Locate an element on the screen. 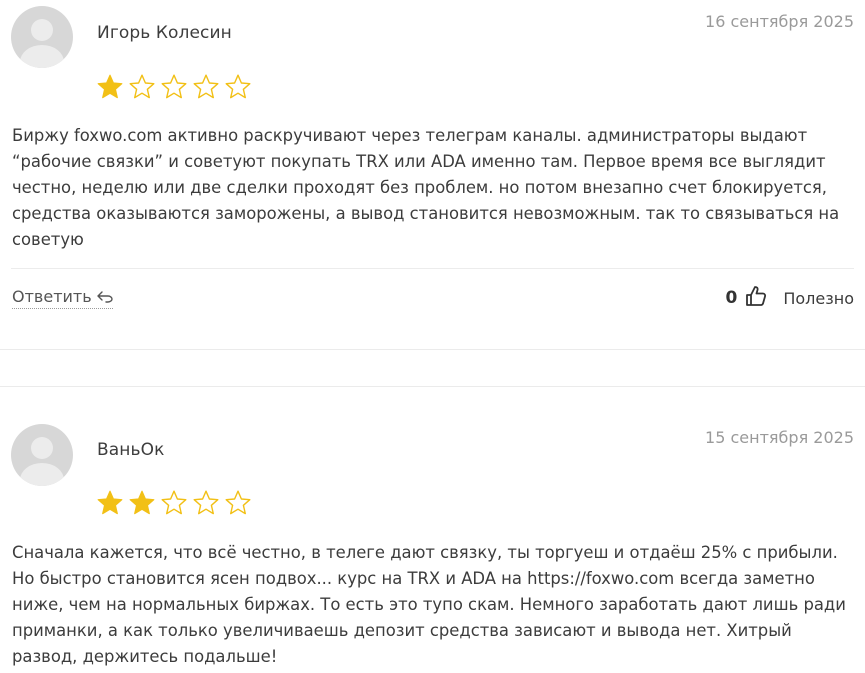 The height and width of the screenshot is (673, 865). reply-button: Ответить is located at coordinates (62, 298).